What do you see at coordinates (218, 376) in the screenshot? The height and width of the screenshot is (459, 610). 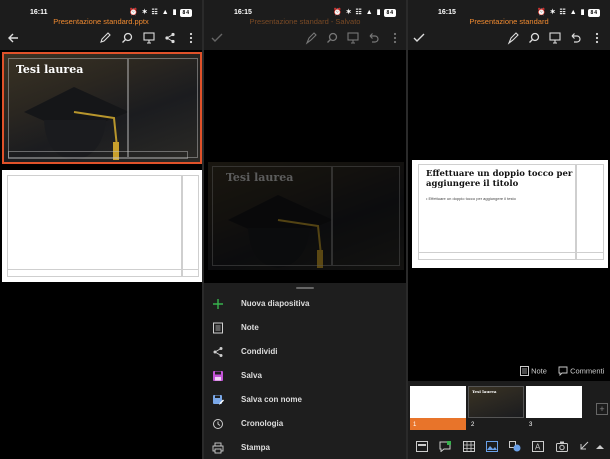 I see `save-icon` at bounding box center [218, 376].